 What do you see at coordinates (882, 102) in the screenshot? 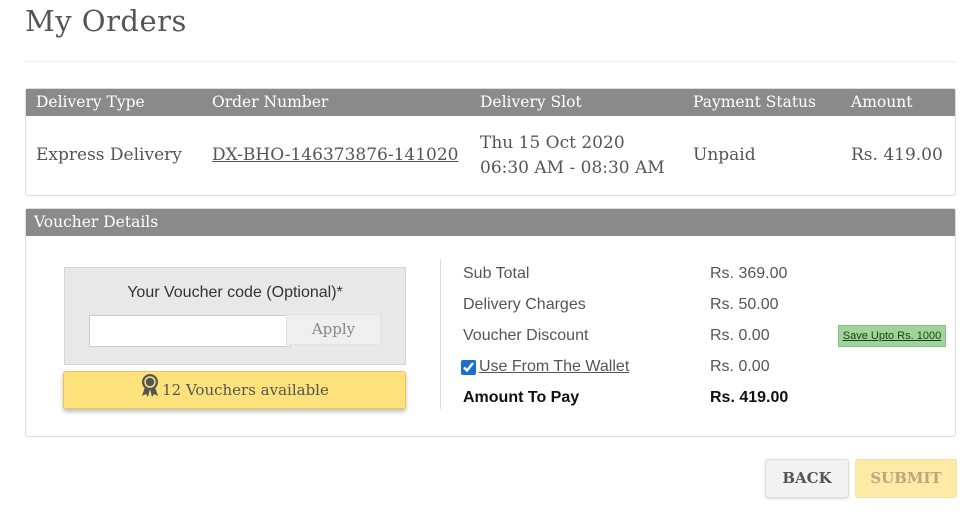
I see `header-amount: Amount` at bounding box center [882, 102].